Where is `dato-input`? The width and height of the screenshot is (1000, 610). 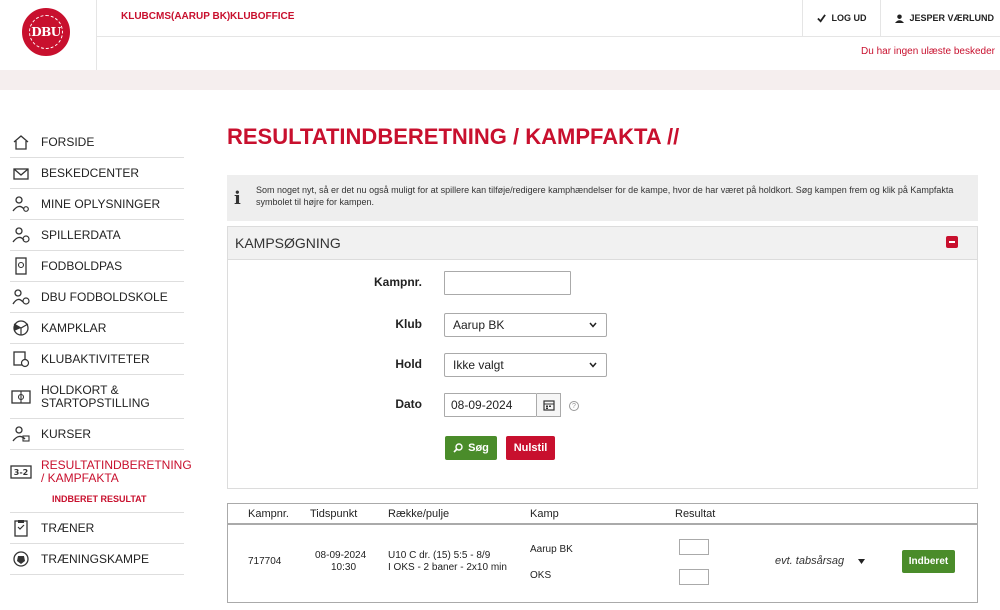
dato-input is located at coordinates (490, 405).